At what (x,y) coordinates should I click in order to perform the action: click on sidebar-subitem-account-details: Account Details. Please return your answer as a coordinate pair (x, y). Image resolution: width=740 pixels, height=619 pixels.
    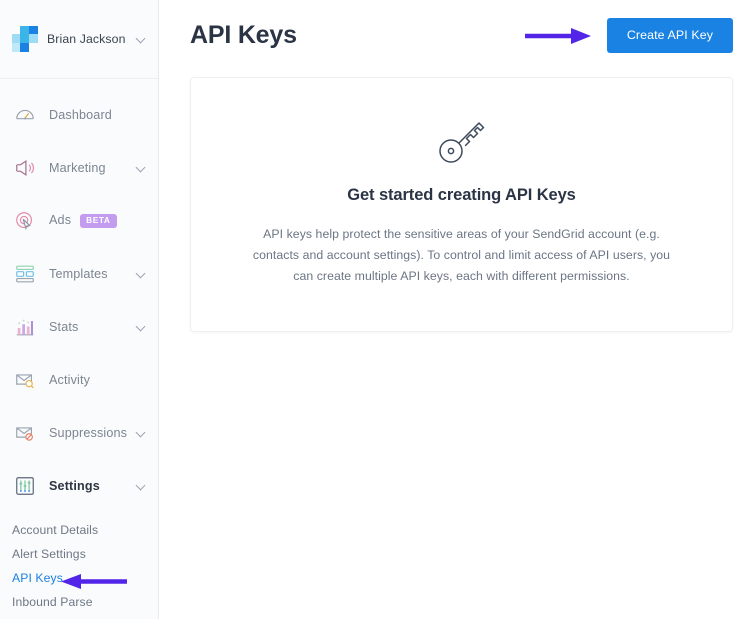
    Looking at the image, I should click on (79, 530).